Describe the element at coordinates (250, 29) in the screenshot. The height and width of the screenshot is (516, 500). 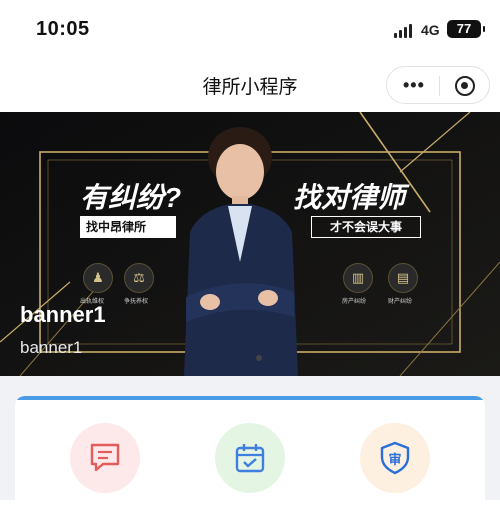
I see `status-bar: 10:05 4G 77` at that location.